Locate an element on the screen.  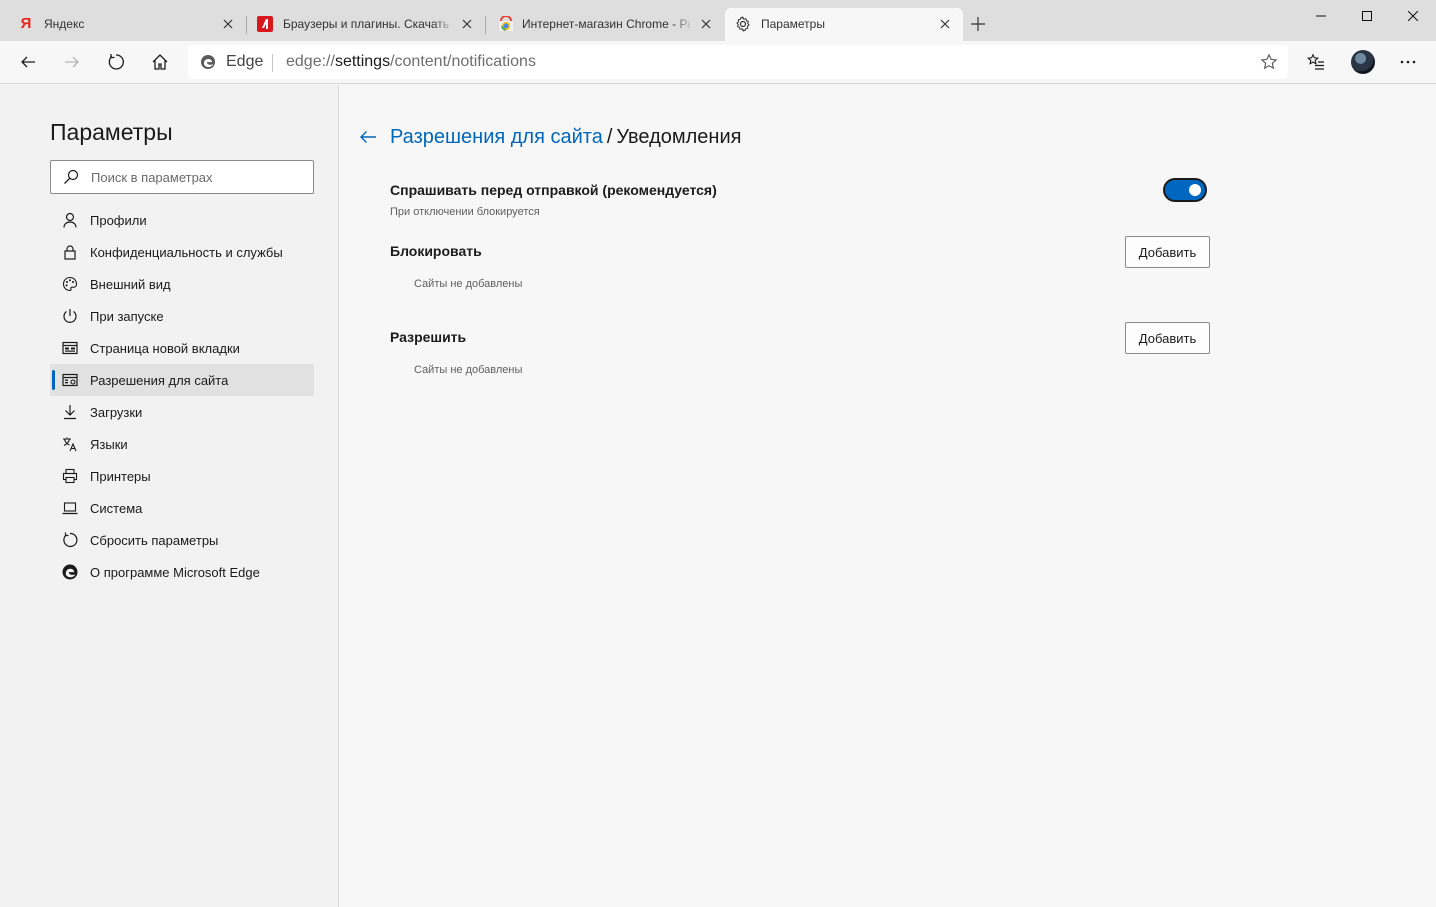
lock-icon is located at coordinates (70, 252).